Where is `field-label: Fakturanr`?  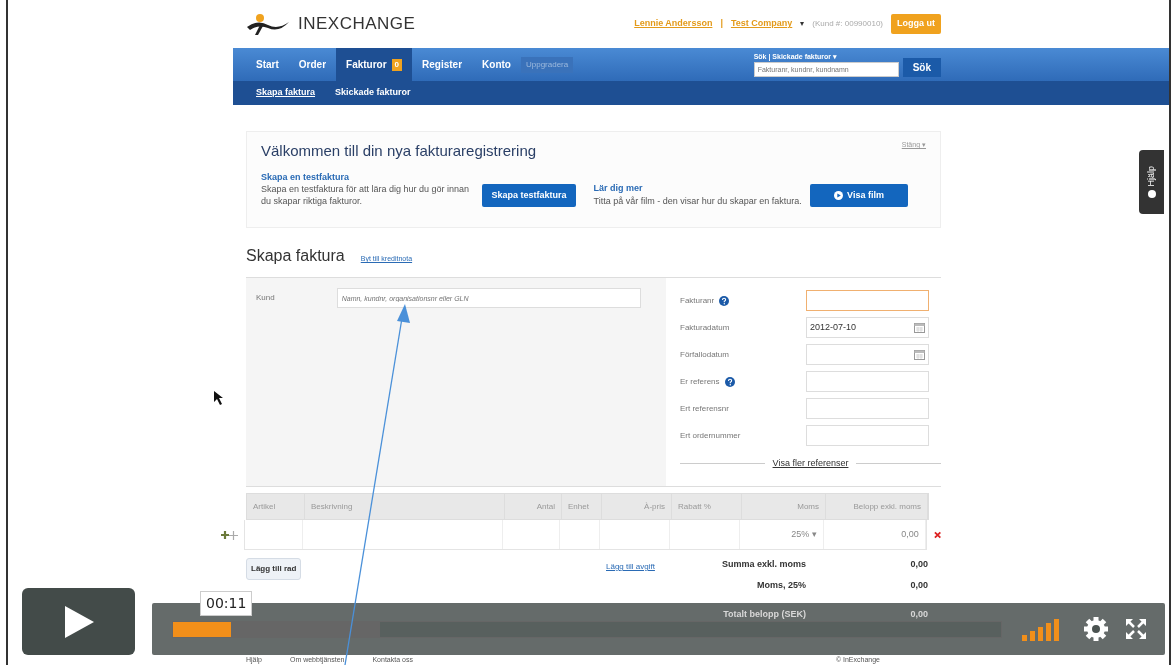 field-label: Fakturanr is located at coordinates (697, 300).